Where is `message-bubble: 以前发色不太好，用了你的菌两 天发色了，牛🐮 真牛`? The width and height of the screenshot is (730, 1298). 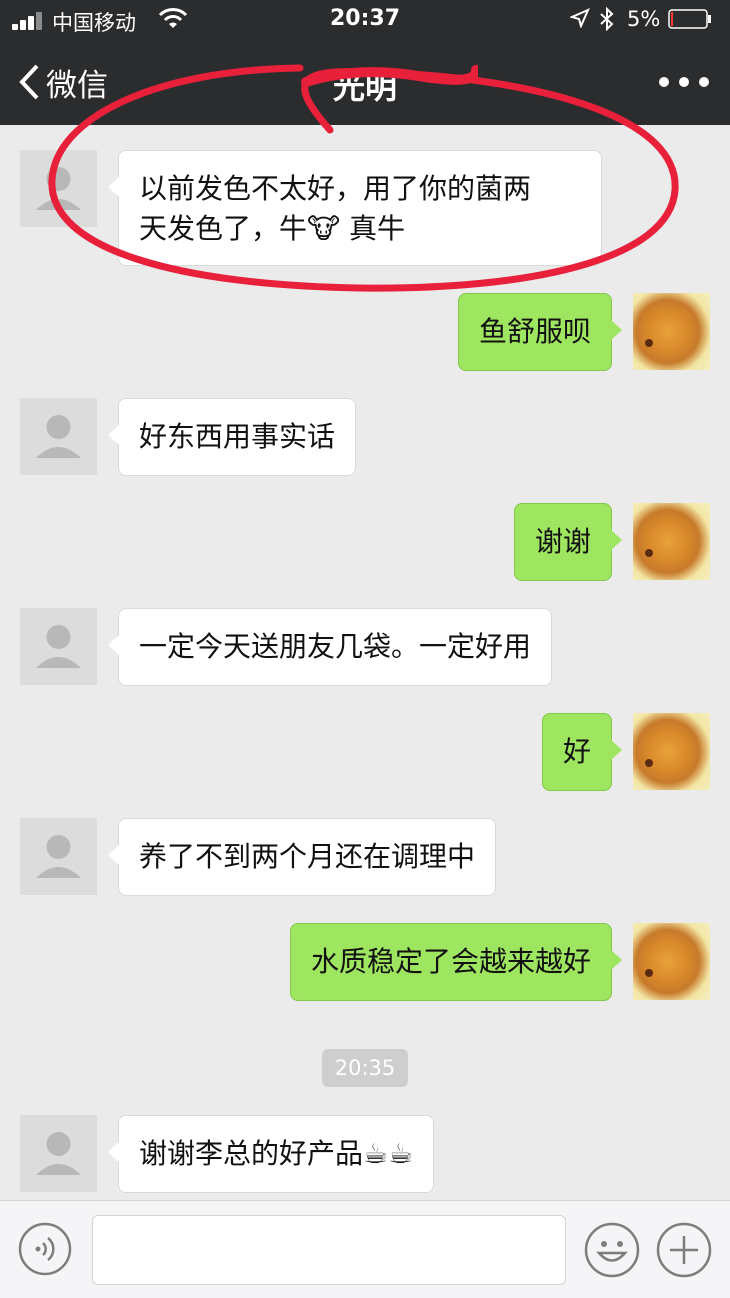
message-bubble: 以前发色不太好，用了你的菌两 天发色了，牛🐮 真牛 is located at coordinates (355, 208).